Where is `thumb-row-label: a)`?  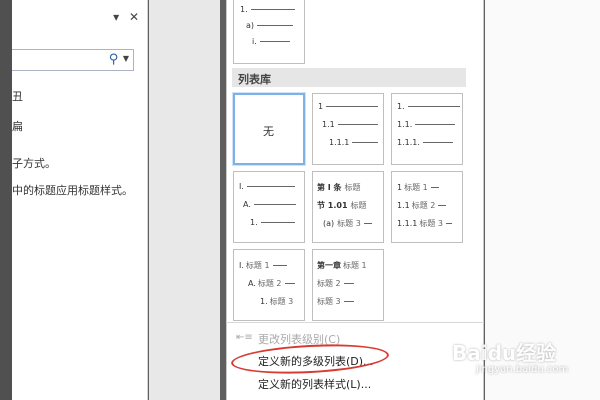 thumb-row-label: a) is located at coordinates (250, 25).